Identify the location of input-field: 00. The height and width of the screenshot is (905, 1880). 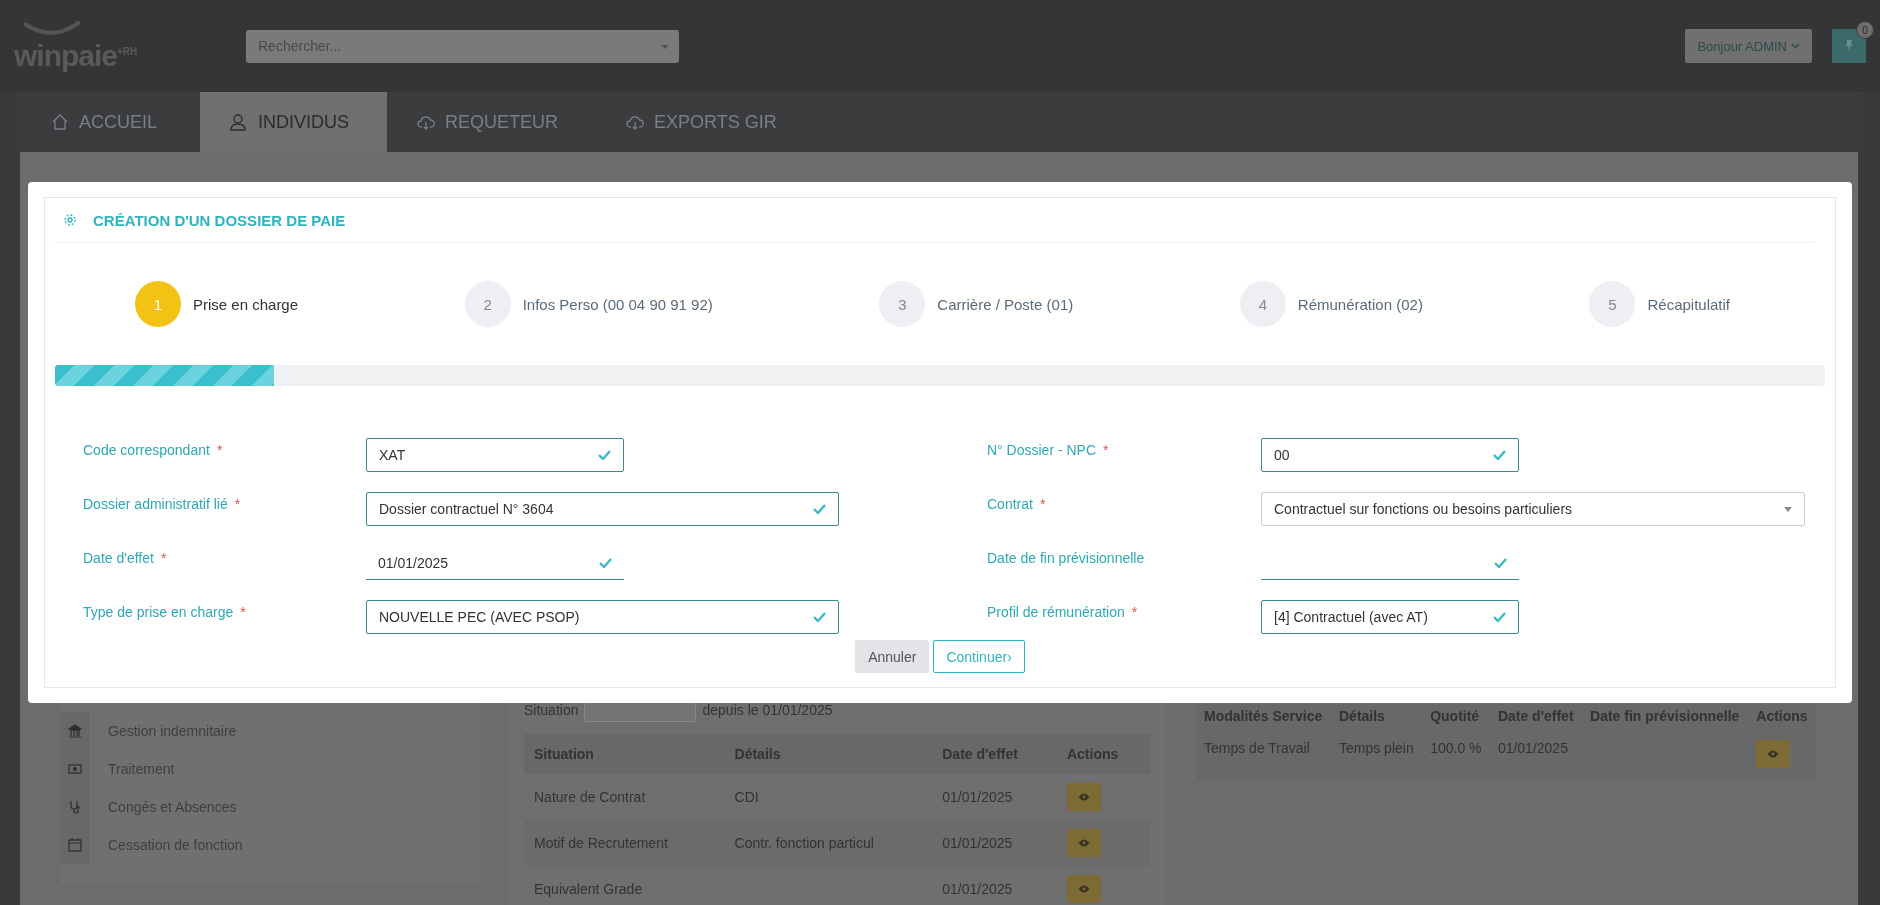
(1390, 455).